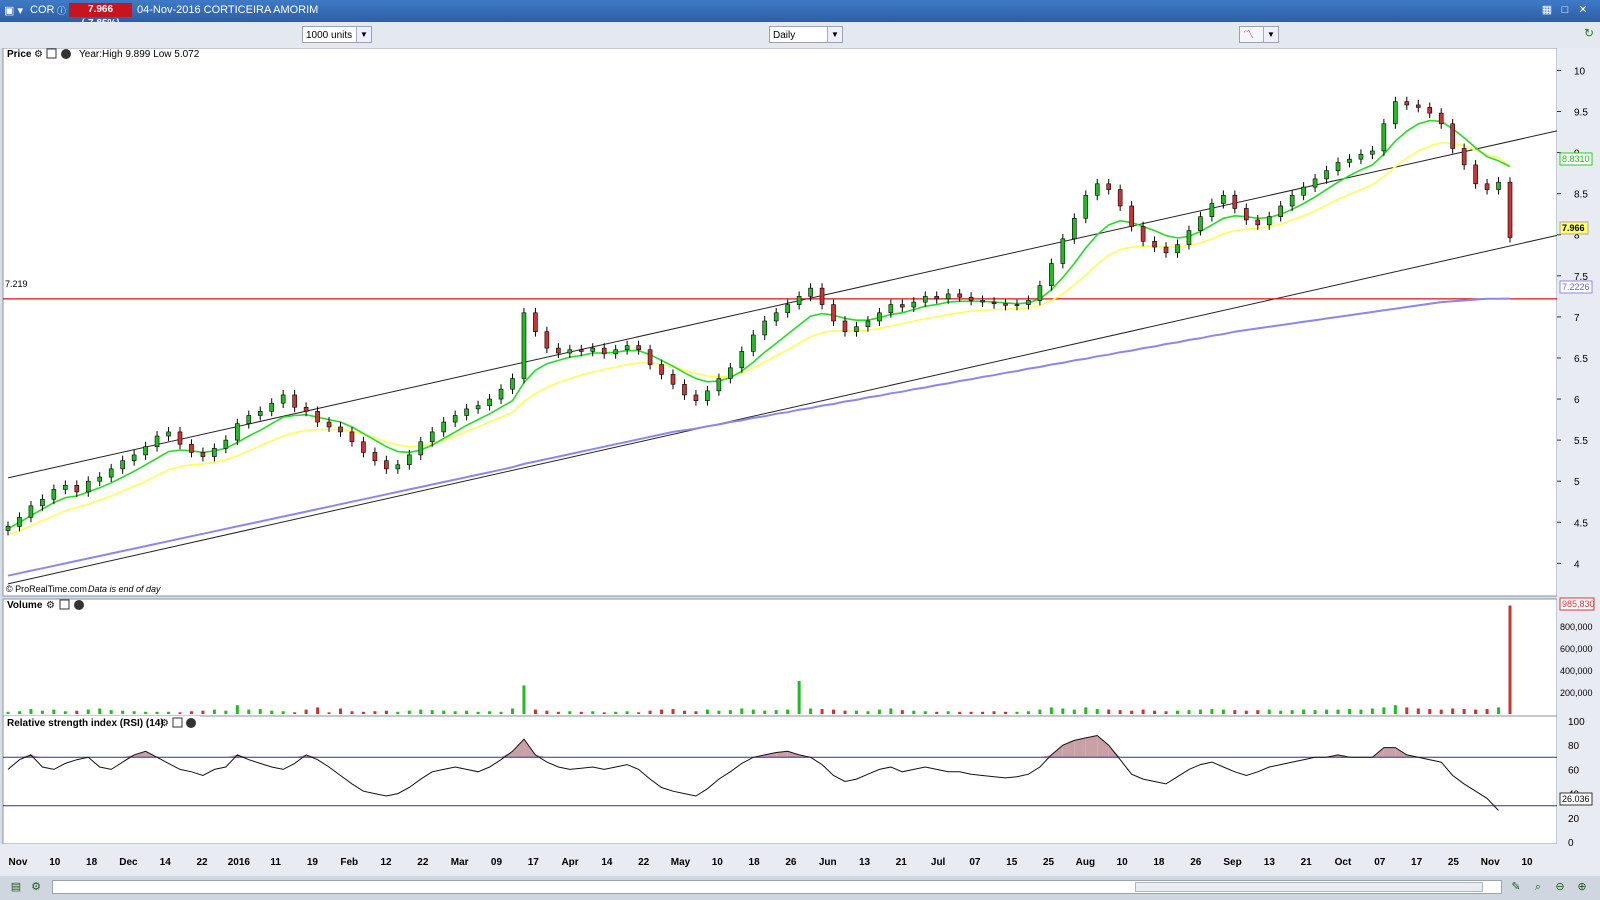  I want to click on scrollbar-thumb, so click(1309, 887).